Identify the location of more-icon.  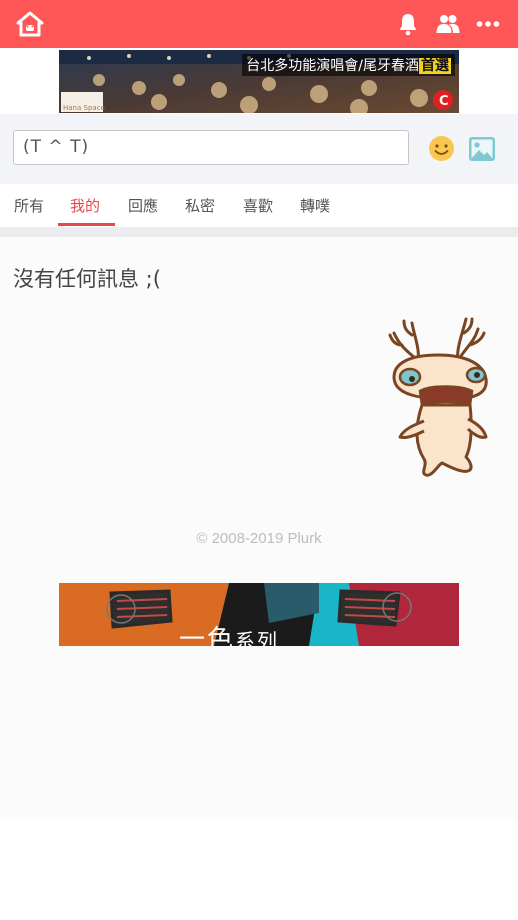
(488, 24).